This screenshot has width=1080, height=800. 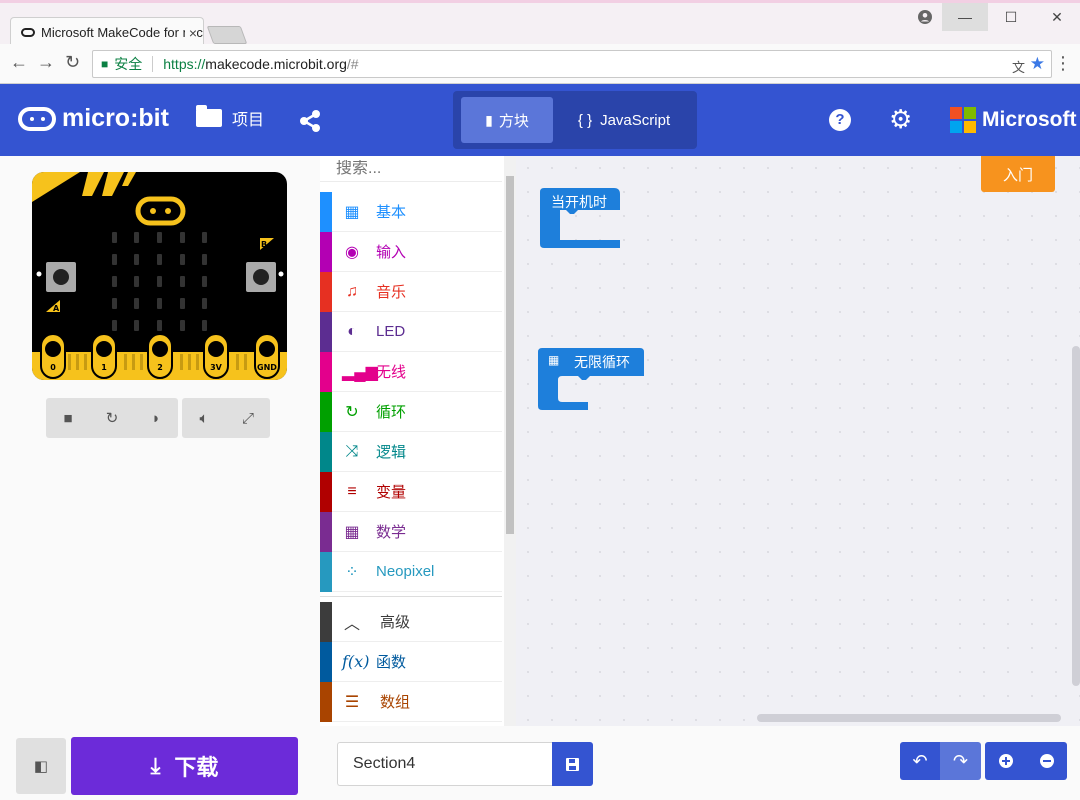 I want to click on category-advanced: ︿ 高级, so click(x=411, y=622).